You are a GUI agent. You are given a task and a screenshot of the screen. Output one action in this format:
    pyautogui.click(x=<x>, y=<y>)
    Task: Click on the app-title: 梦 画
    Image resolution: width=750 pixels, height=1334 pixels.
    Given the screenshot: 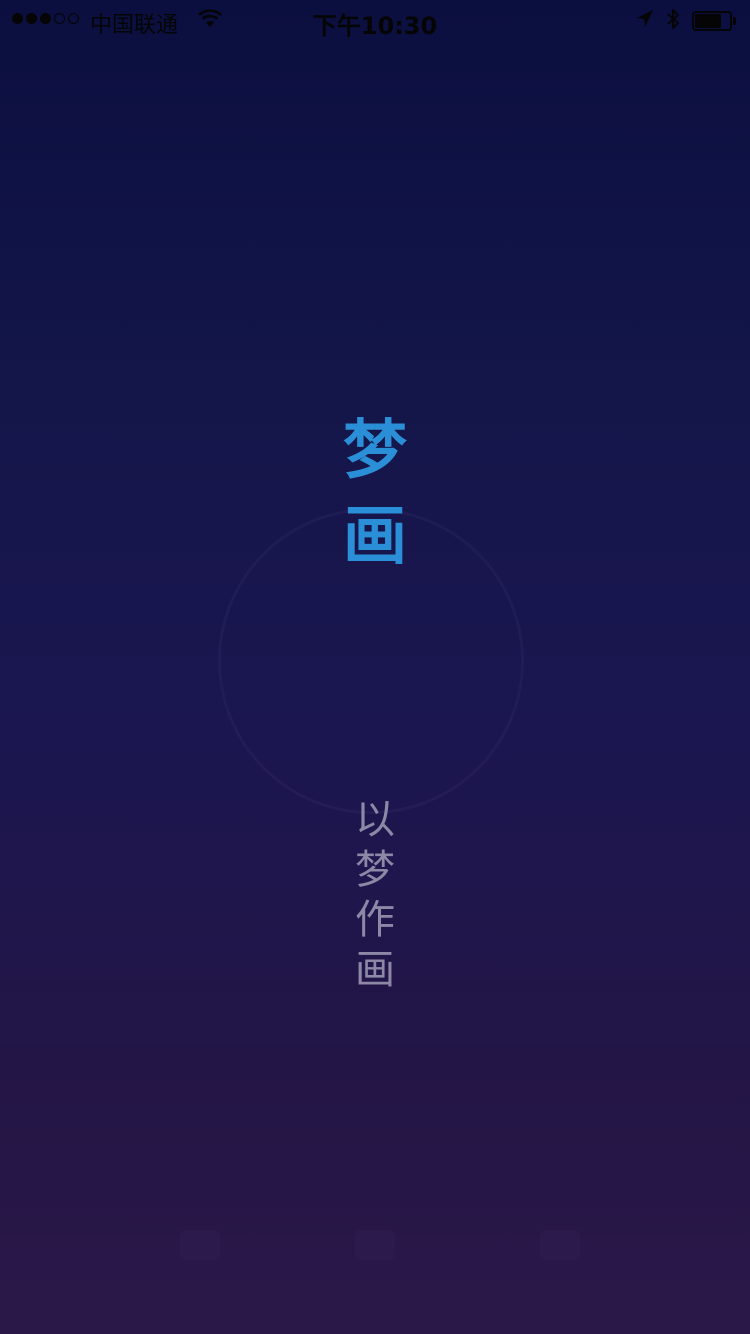 What is the action you would take?
    pyautogui.click(x=375, y=494)
    